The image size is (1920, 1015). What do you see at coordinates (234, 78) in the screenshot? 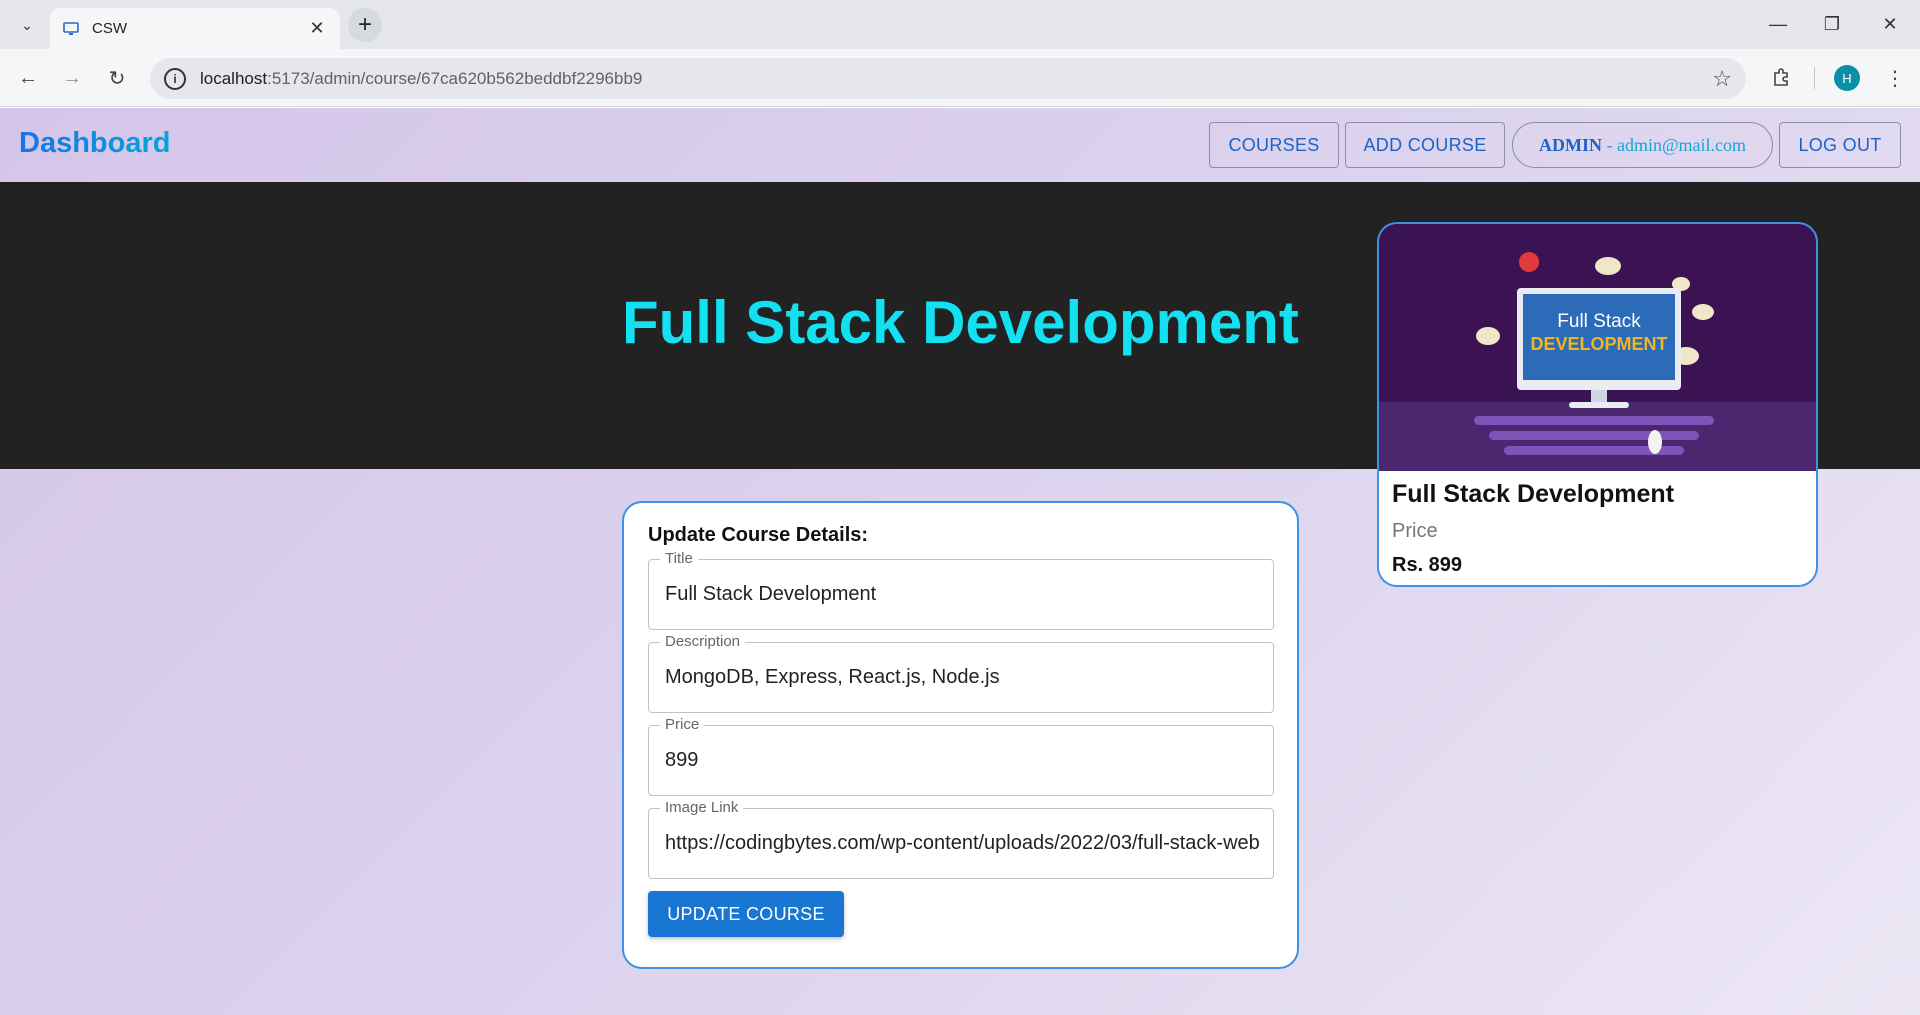
I see `url-host: localhost` at bounding box center [234, 78].